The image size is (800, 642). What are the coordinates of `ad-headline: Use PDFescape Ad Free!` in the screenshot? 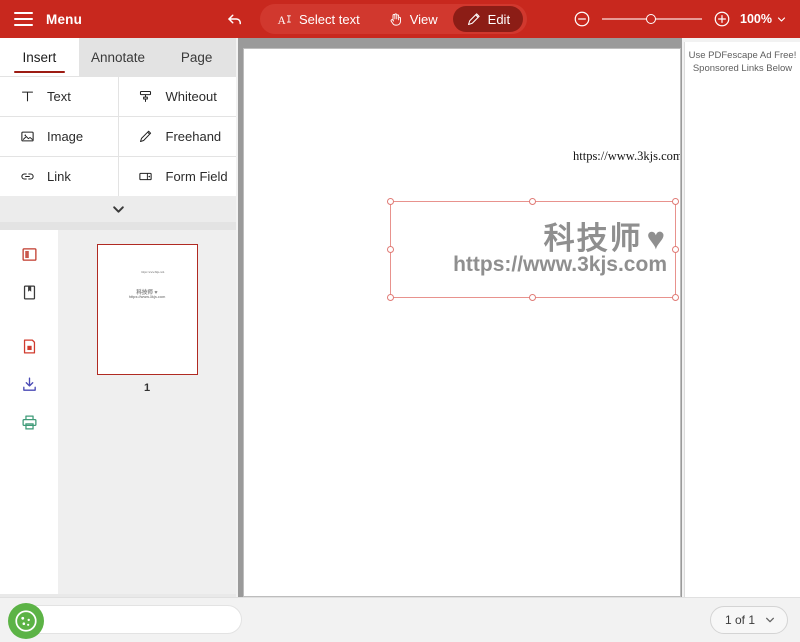 It's located at (742, 55).